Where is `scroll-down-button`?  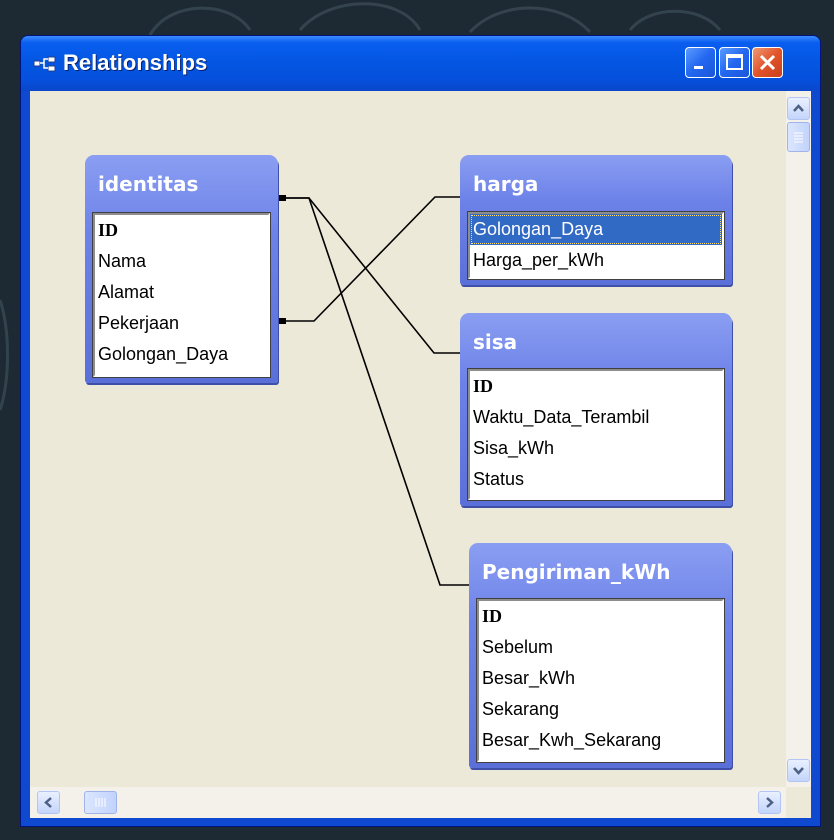 scroll-down-button is located at coordinates (798, 770).